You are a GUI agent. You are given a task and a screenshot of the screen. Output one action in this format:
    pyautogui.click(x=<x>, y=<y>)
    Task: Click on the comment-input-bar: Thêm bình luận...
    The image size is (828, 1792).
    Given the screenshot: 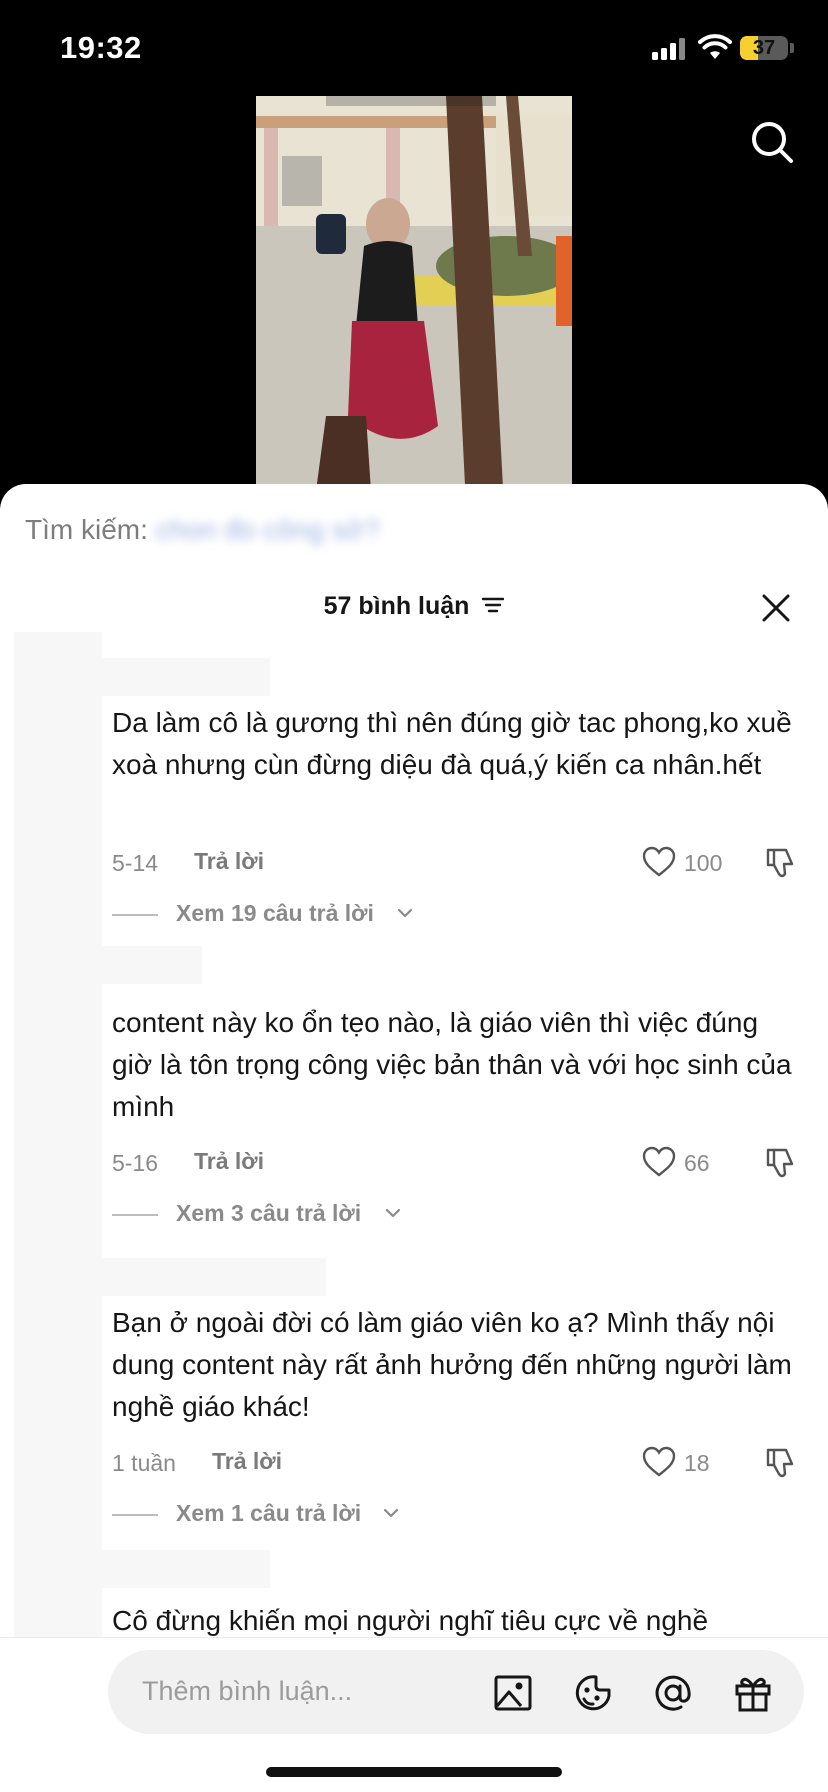 What is the action you would take?
    pyautogui.click(x=414, y=1714)
    